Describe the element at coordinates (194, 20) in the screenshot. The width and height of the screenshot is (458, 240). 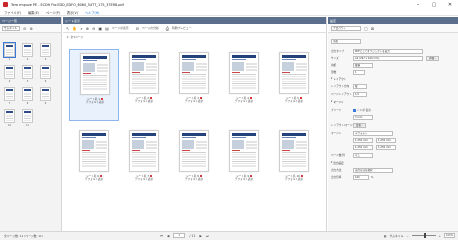
I see `sheet-view-header: シート表示` at that location.